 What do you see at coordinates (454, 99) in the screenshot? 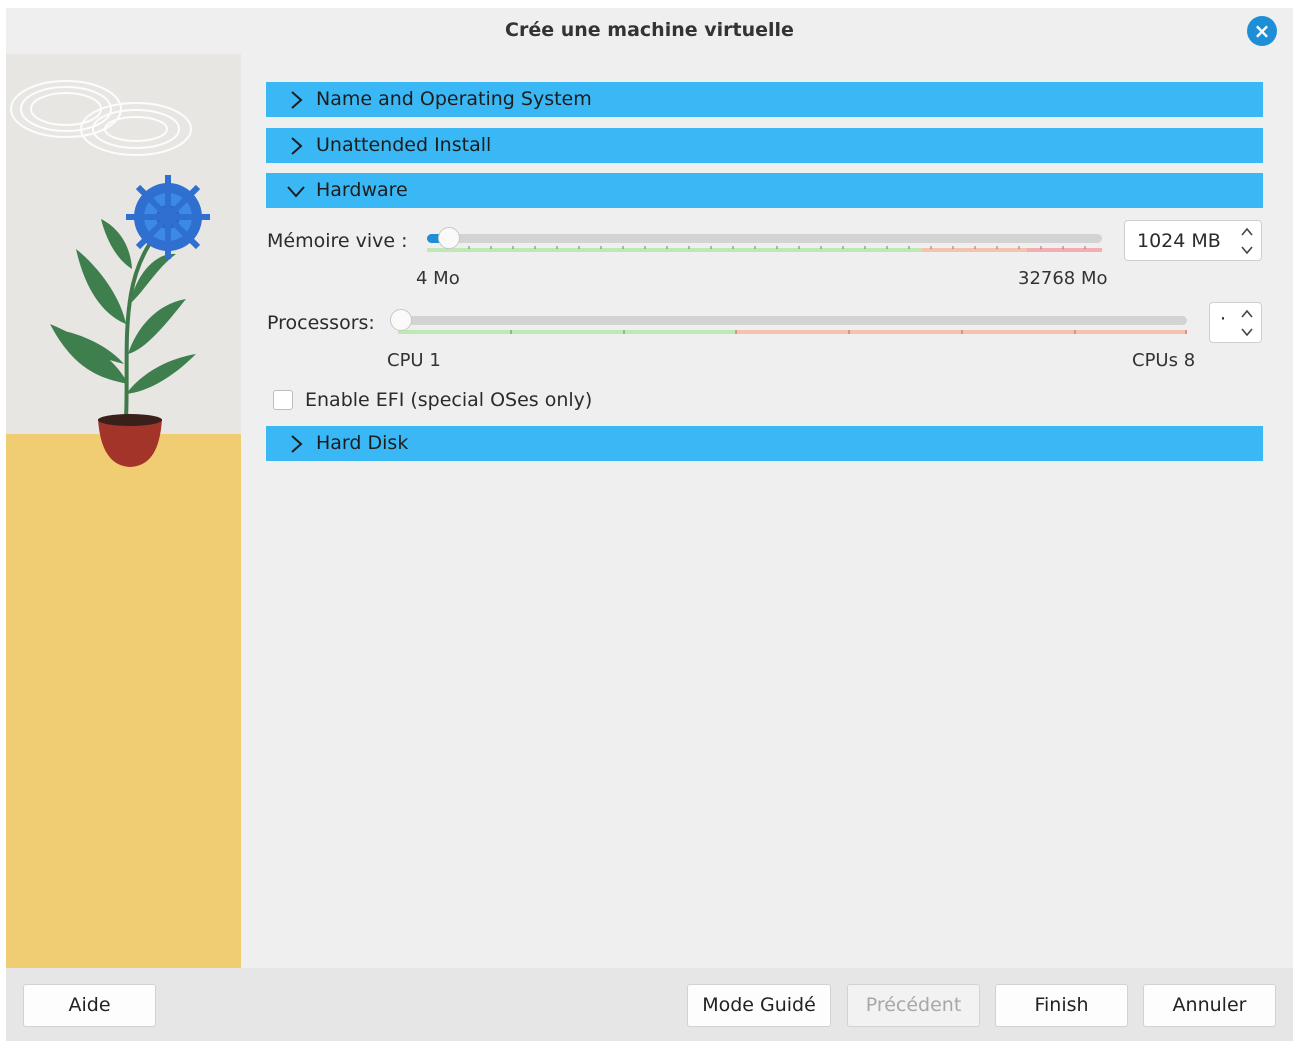
I see `section-name-os-label: Name and Operating System` at bounding box center [454, 99].